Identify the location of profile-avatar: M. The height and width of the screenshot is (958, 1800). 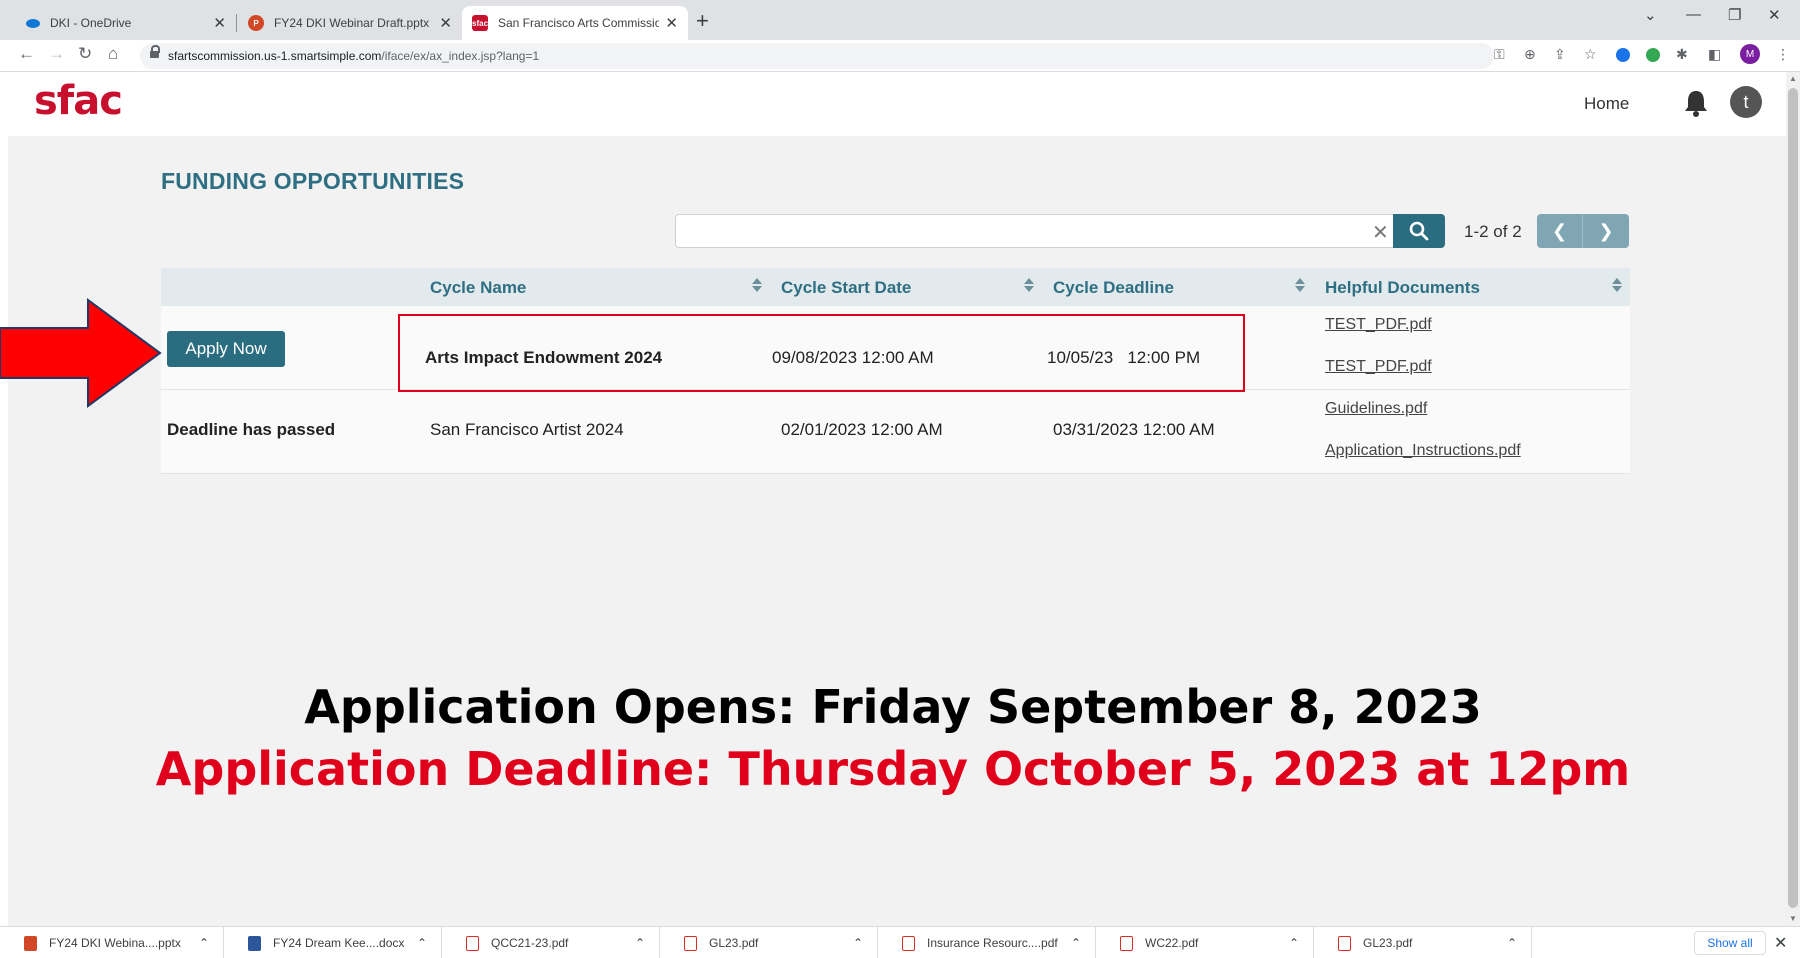
(1750, 54).